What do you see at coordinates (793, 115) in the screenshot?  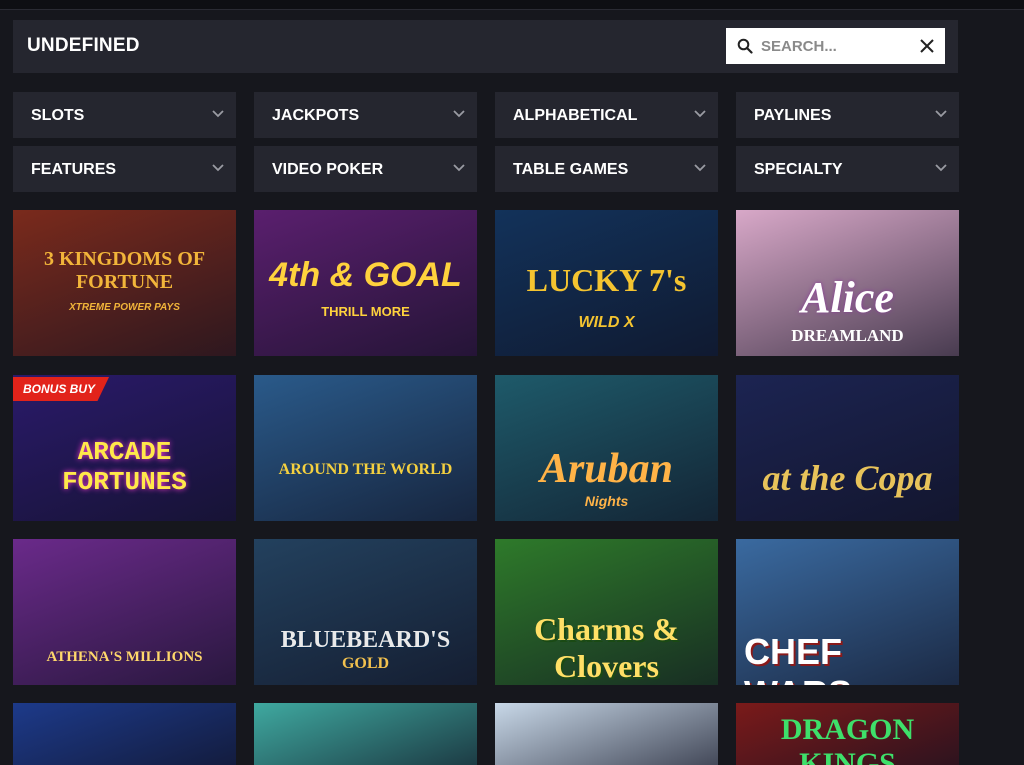 I see `filter-label: PAYLINES` at bounding box center [793, 115].